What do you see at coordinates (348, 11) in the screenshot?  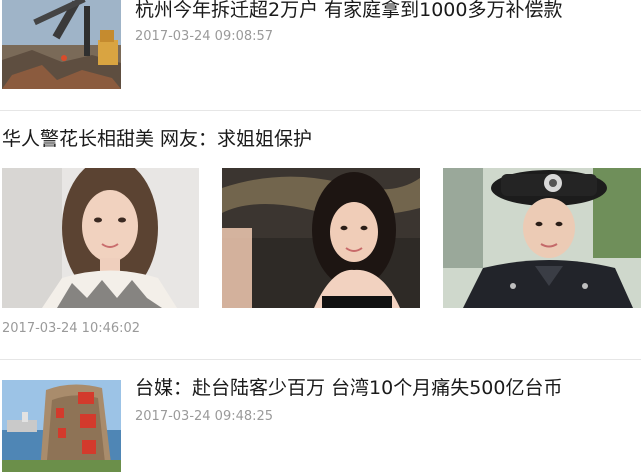 I see `article-title: 杭州今年拆迁超2万户 有家庭拿到1000多万补偿款` at bounding box center [348, 11].